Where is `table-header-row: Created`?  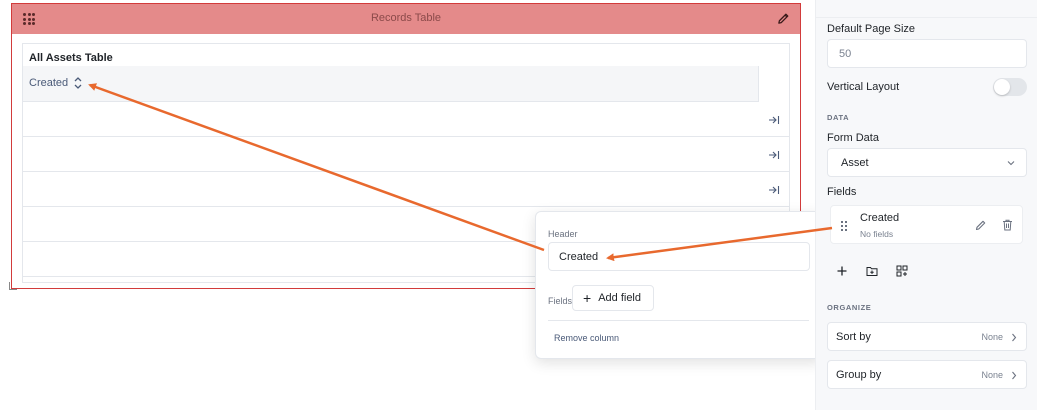 table-header-row: Created is located at coordinates (406, 84).